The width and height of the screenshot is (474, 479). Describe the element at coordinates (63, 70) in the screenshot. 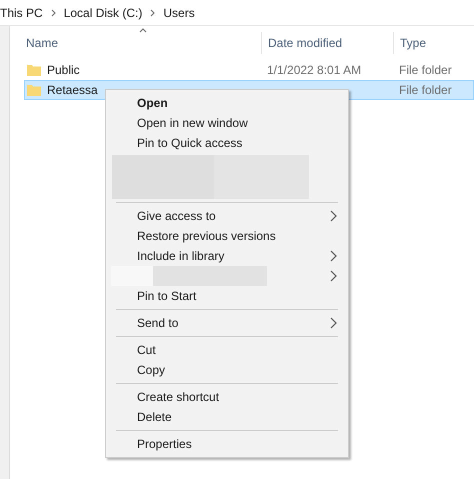

I see `file-name: Public` at that location.